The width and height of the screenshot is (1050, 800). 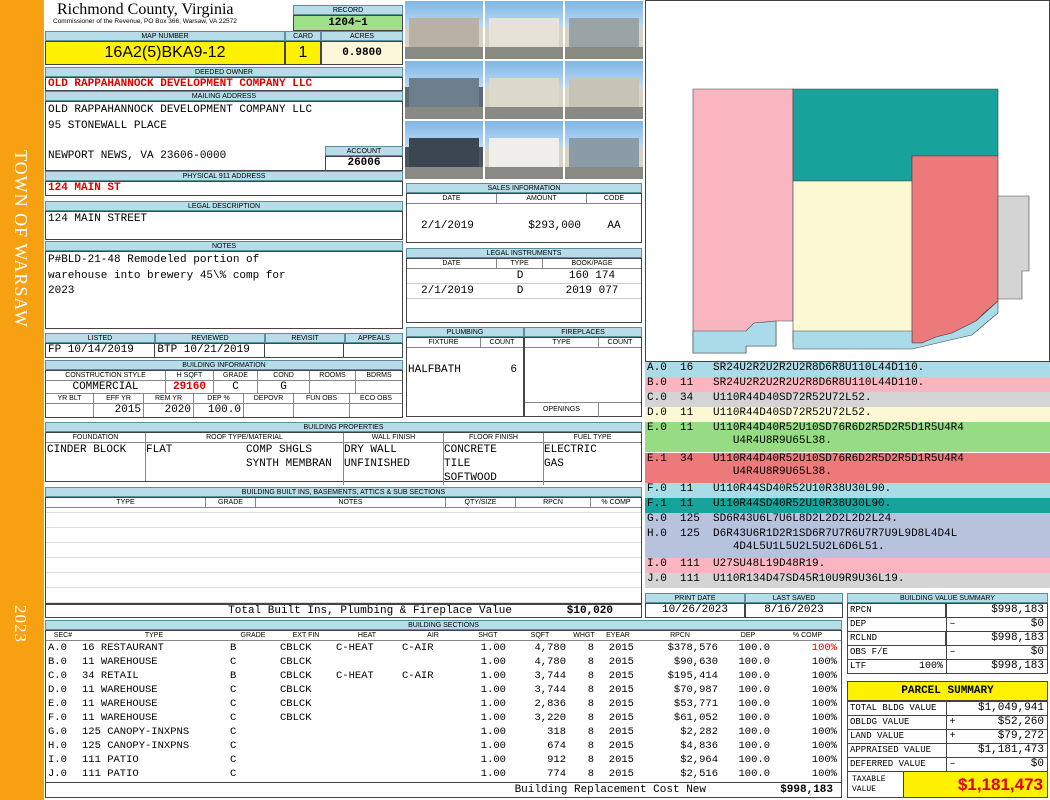 I want to click on segment-row: C.0 34 U110R44D40SD72R52U72L52., so click(x=847, y=399).